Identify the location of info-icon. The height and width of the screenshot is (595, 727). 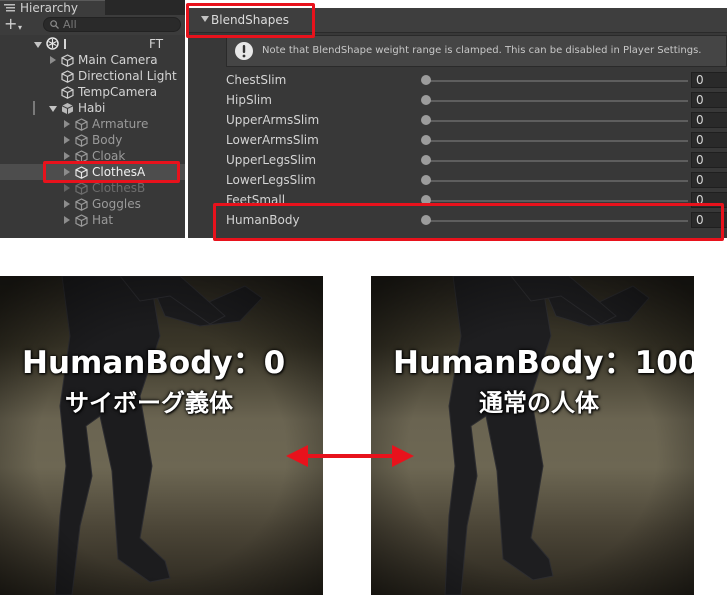
(244, 51).